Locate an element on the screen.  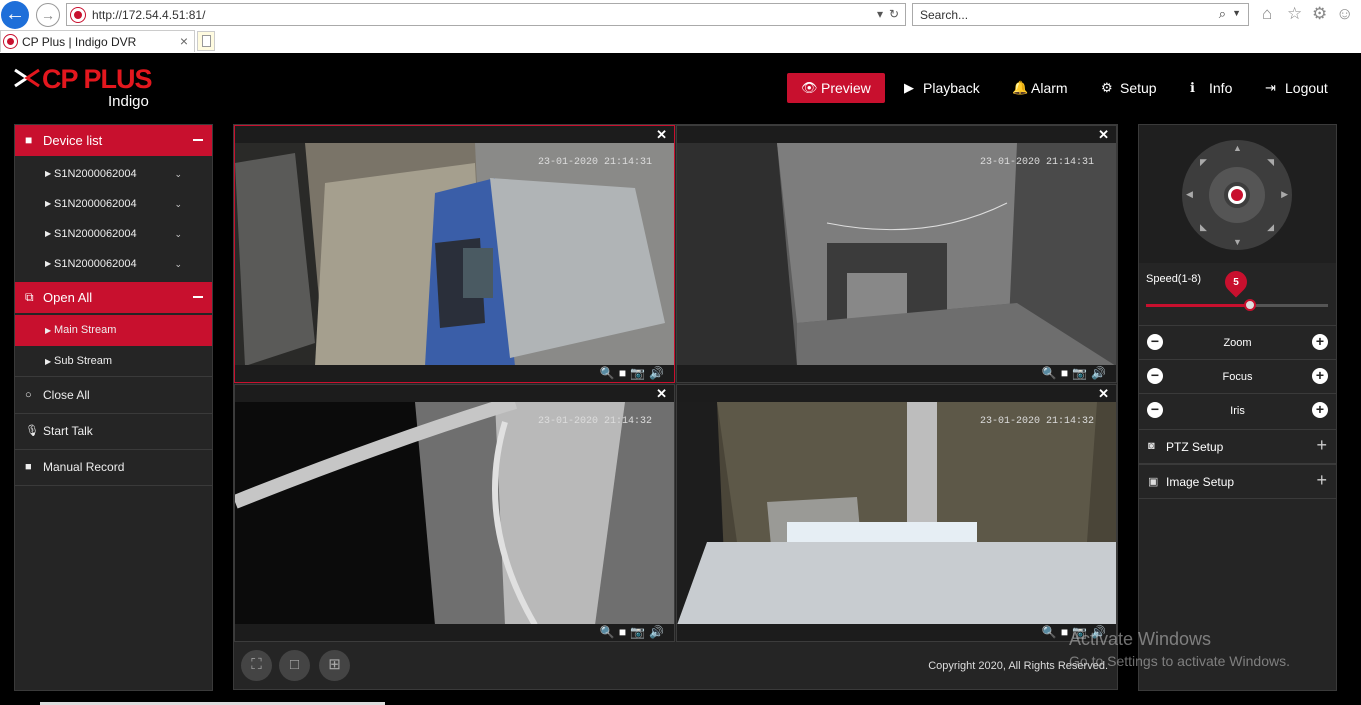
ptz-setup-section: ◙ PTZ Setup + is located at coordinates (1237, 446).